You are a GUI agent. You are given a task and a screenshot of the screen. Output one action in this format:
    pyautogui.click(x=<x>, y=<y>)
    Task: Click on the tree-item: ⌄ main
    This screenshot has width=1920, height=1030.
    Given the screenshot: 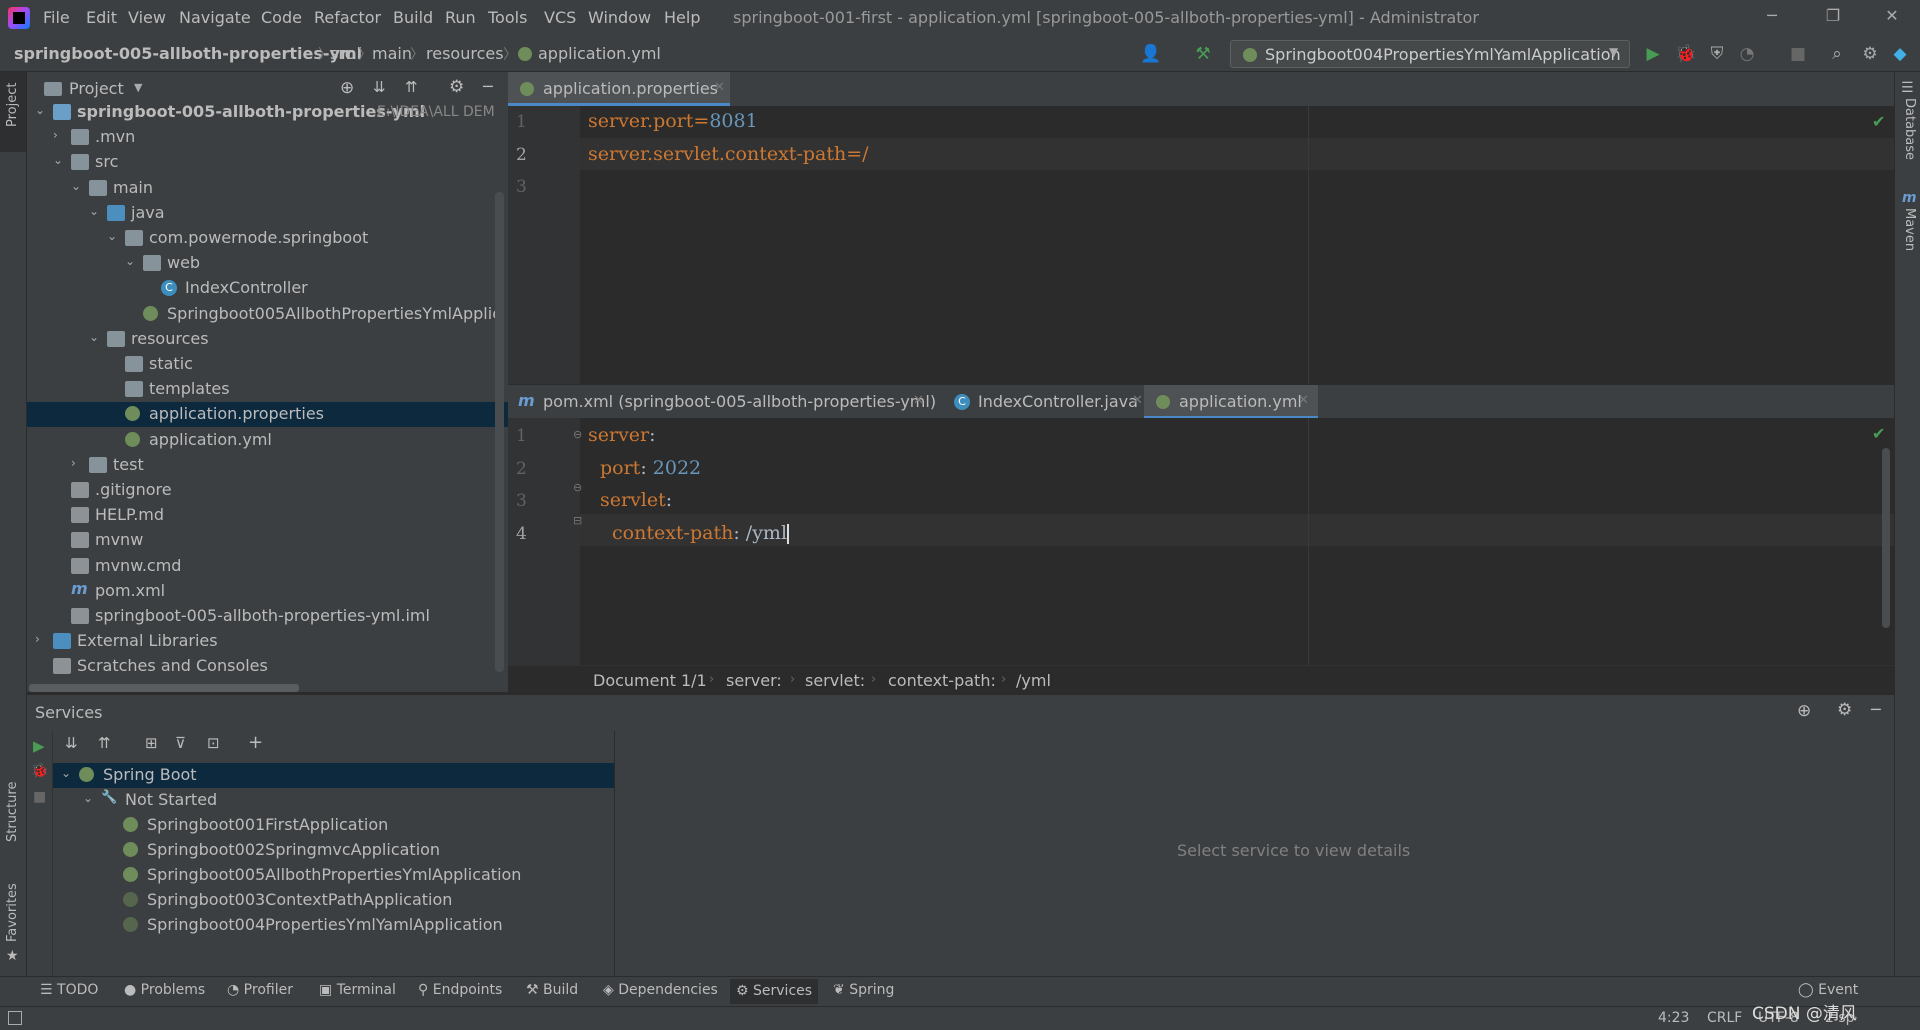 What is the action you would take?
    pyautogui.click(x=267, y=188)
    